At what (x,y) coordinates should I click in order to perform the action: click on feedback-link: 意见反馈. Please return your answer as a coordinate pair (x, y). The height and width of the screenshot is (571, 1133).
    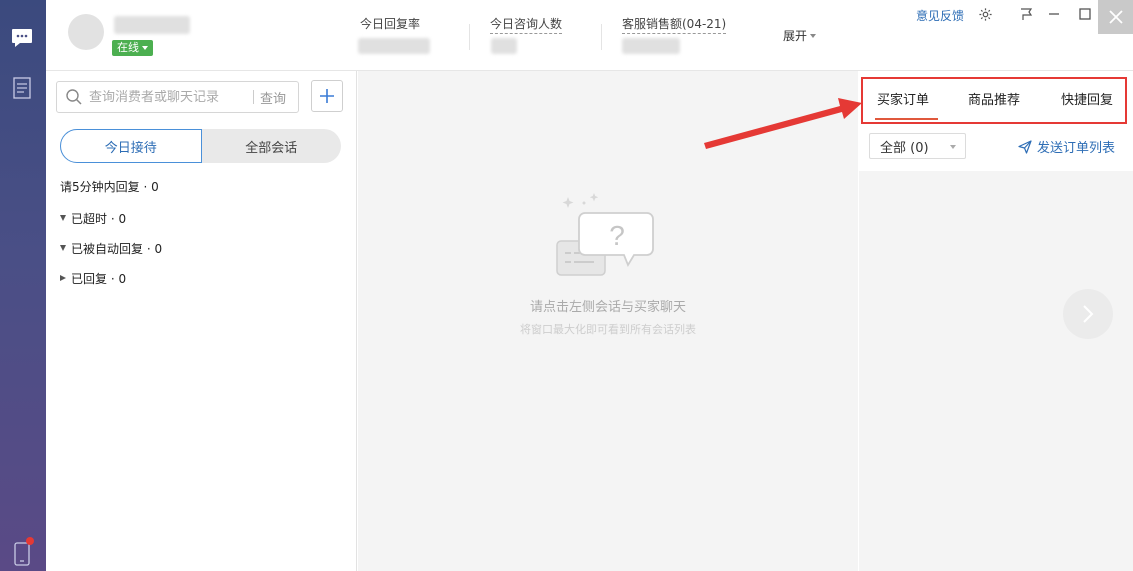
    Looking at the image, I should click on (940, 15).